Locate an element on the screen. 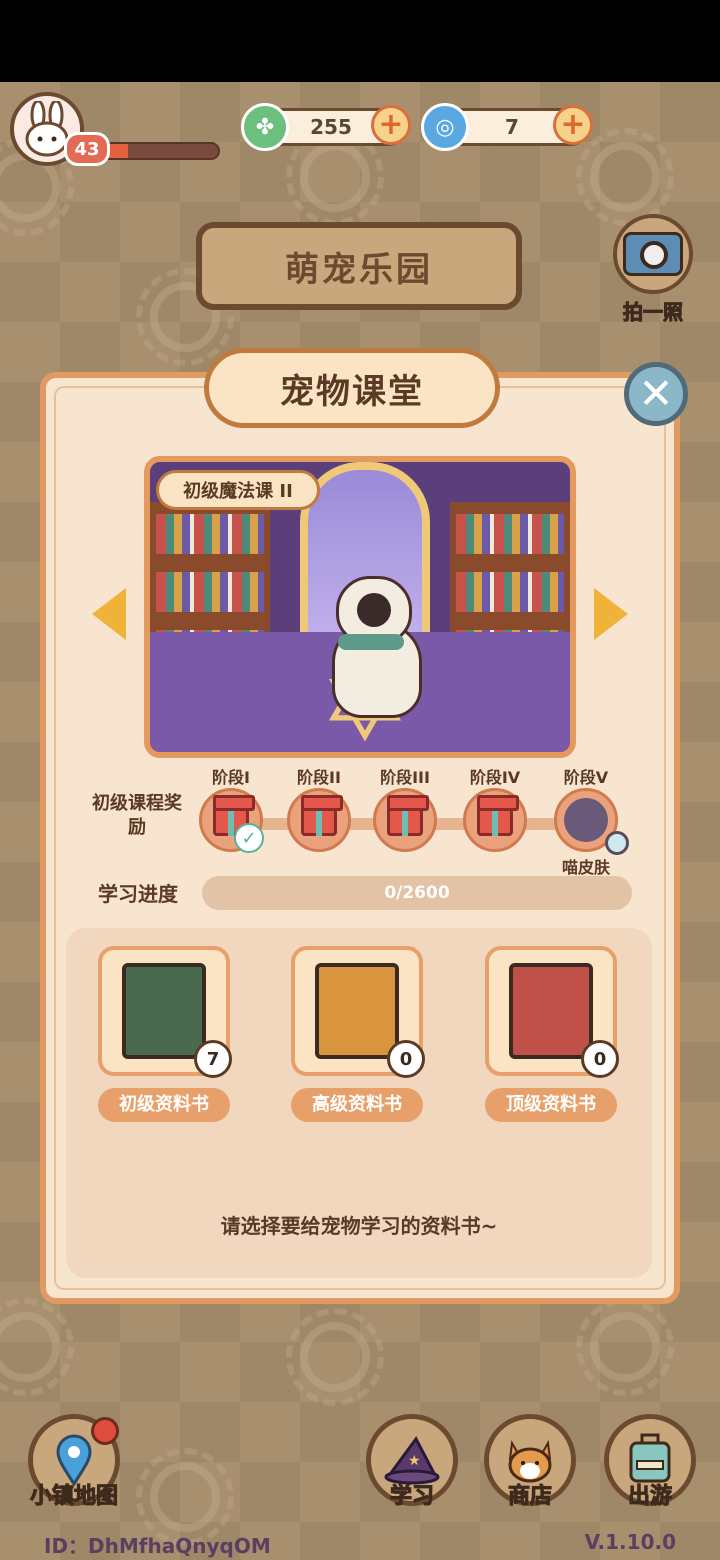  close-icon: ✕ is located at coordinates (656, 393).